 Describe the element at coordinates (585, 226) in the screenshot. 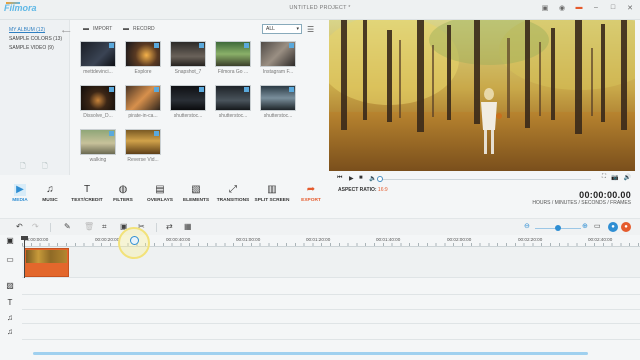

I see `zoom-in-icon: ⊕` at that location.